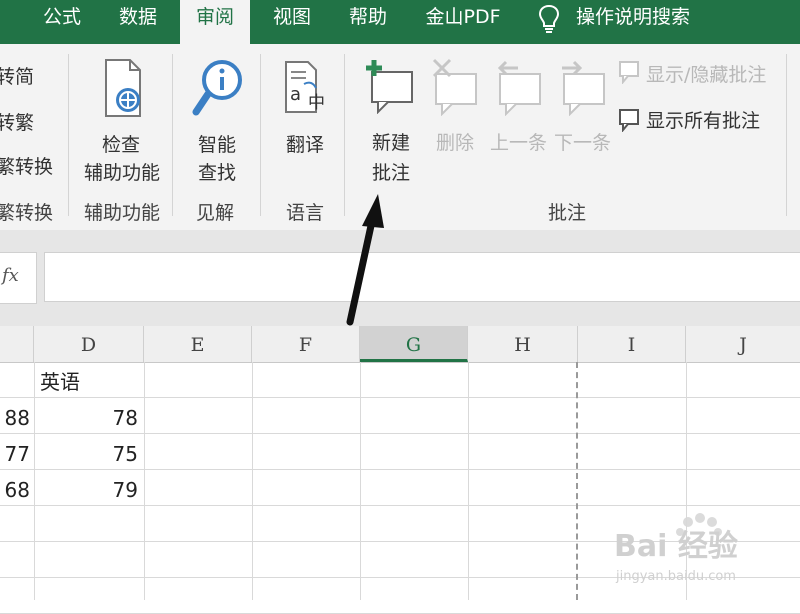 The height and width of the screenshot is (614, 800). Describe the element at coordinates (215, 213) in the screenshot. I see `group-label-insights: 见解` at that location.